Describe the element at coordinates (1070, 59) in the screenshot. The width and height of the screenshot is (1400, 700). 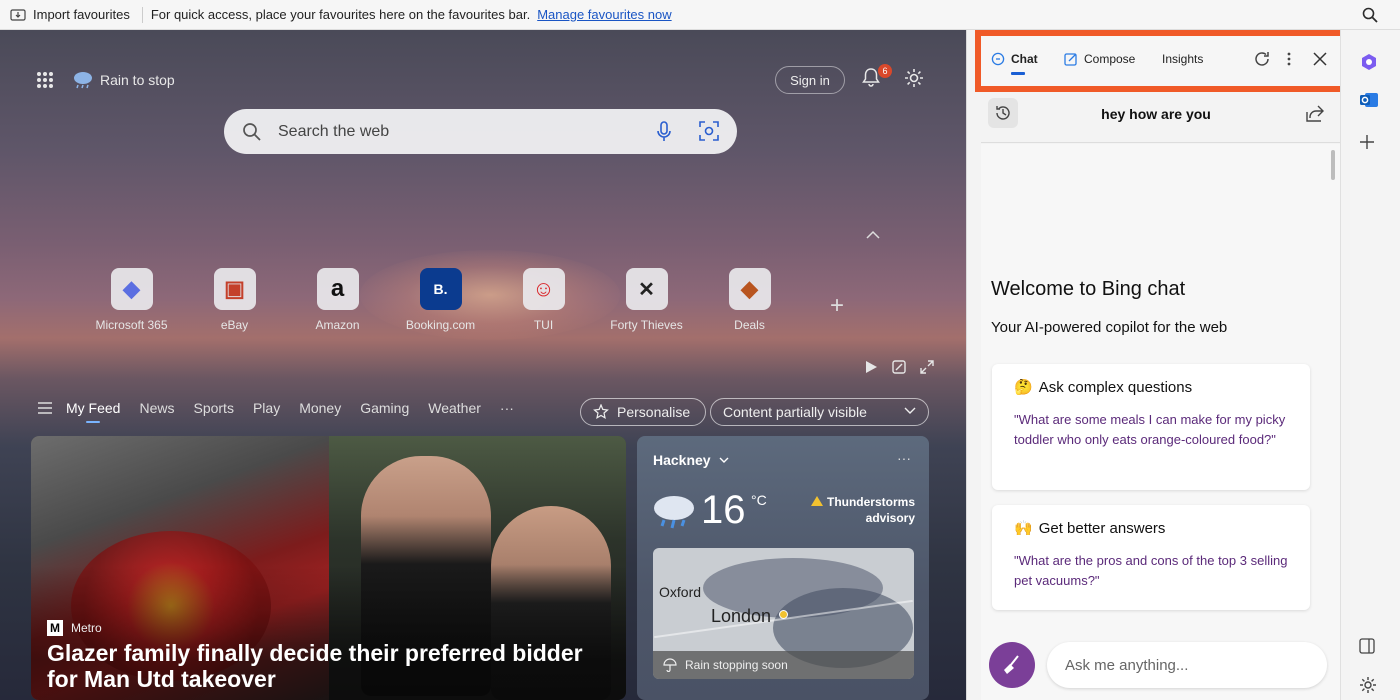
I see `compose-icon` at that location.